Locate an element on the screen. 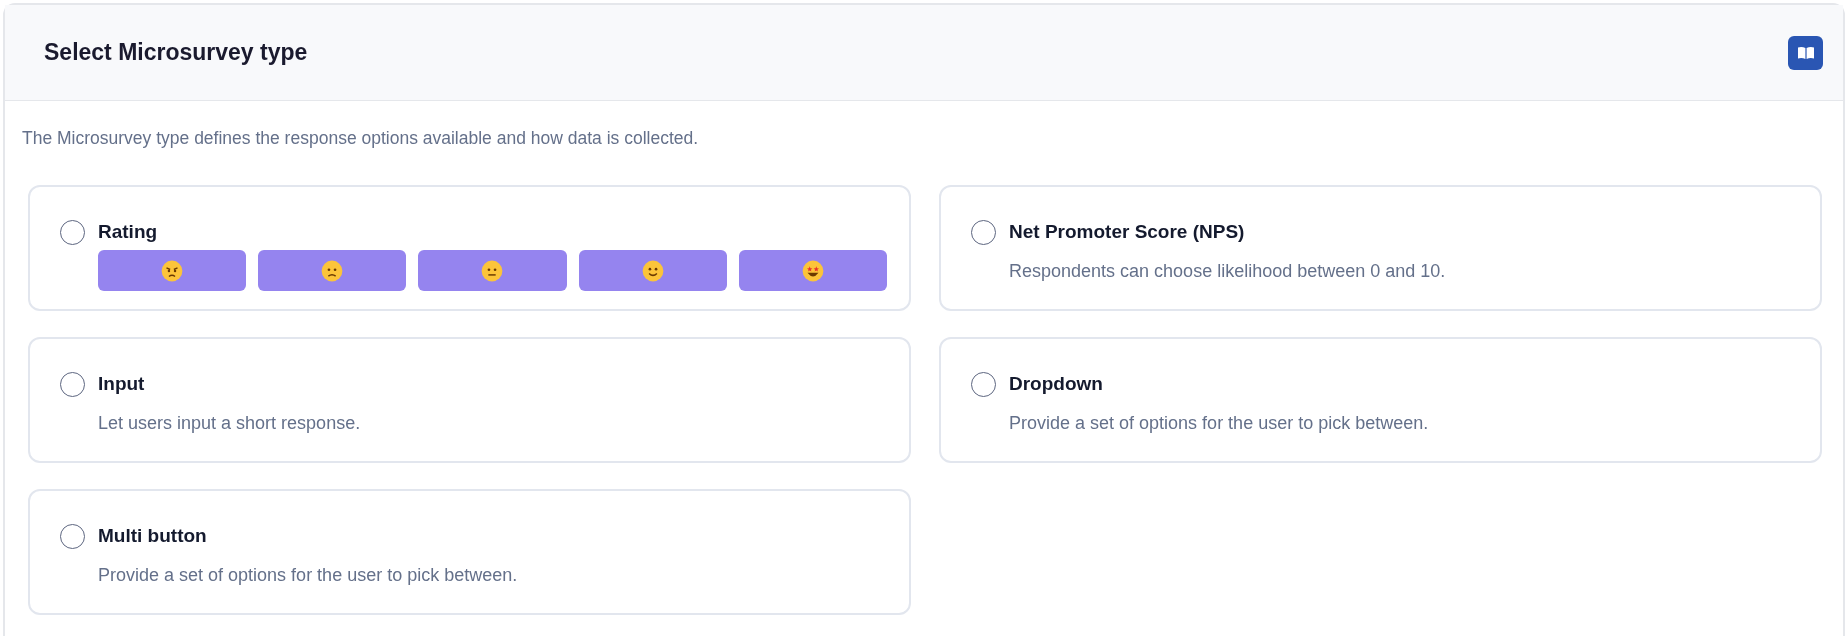 Image resolution: width=1848 pixels, height=636 pixels. option-title: Multi button is located at coordinates (153, 536).